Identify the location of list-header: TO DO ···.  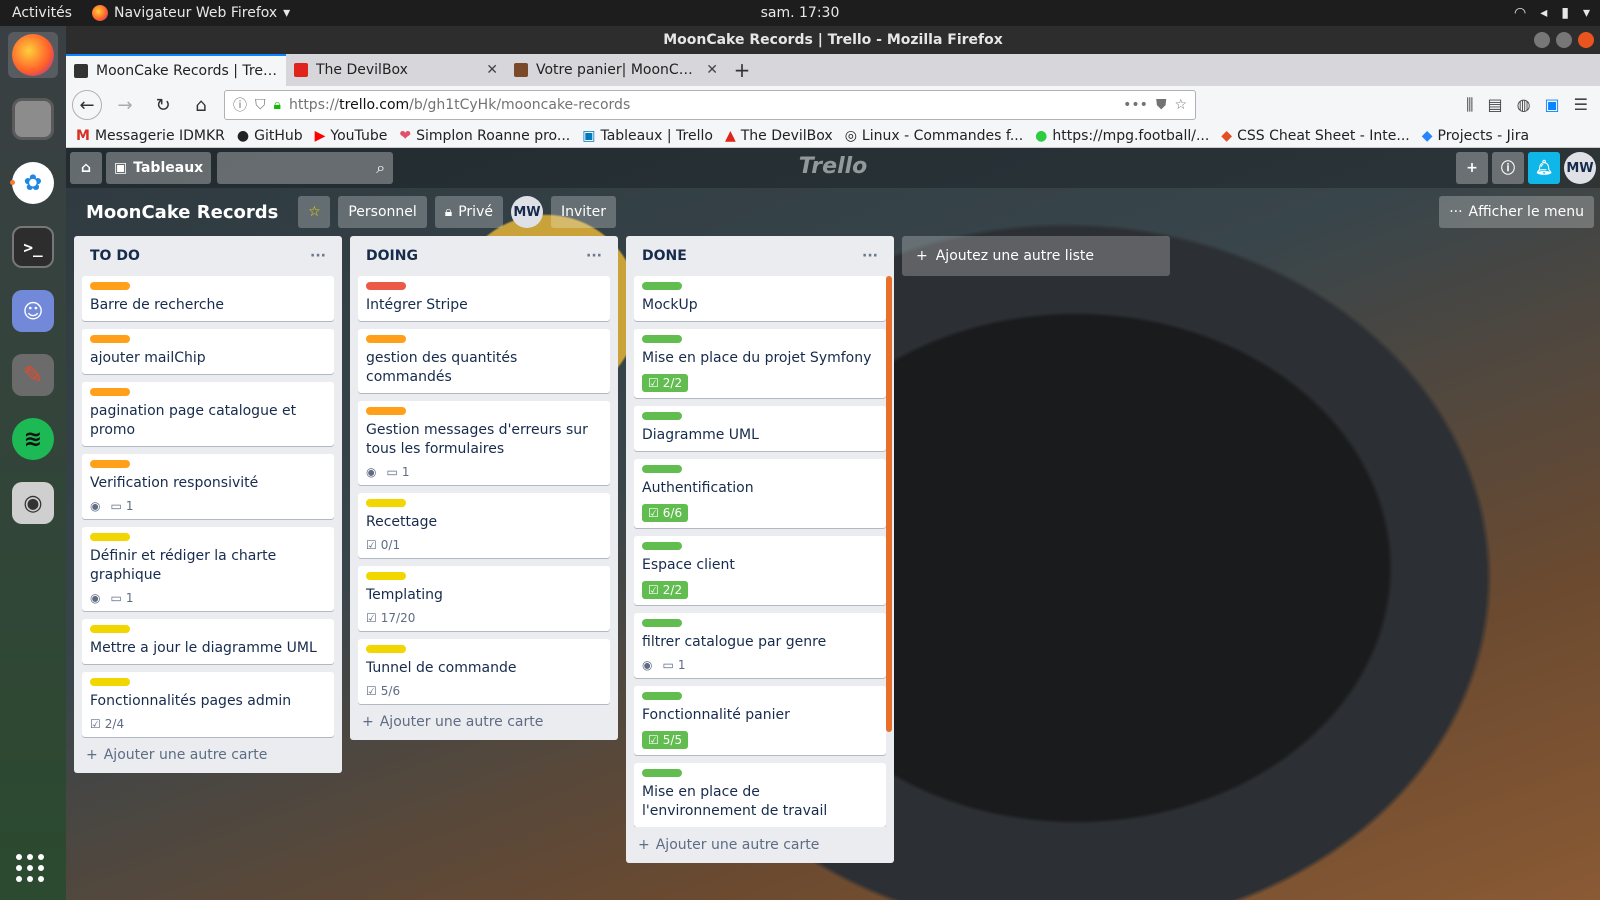
(208, 256).